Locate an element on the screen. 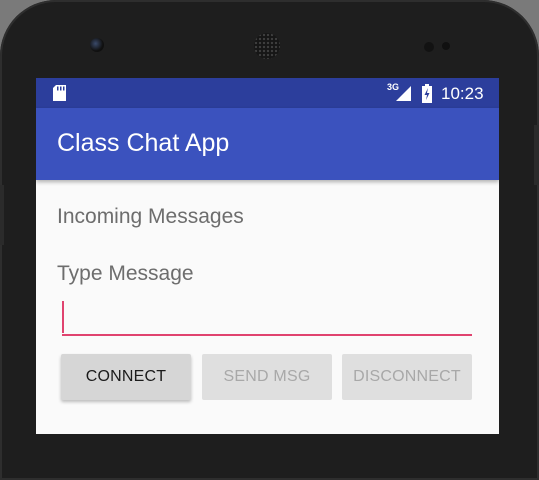 This screenshot has width=539, height=480. sd-card-icon is located at coordinates (59, 93).